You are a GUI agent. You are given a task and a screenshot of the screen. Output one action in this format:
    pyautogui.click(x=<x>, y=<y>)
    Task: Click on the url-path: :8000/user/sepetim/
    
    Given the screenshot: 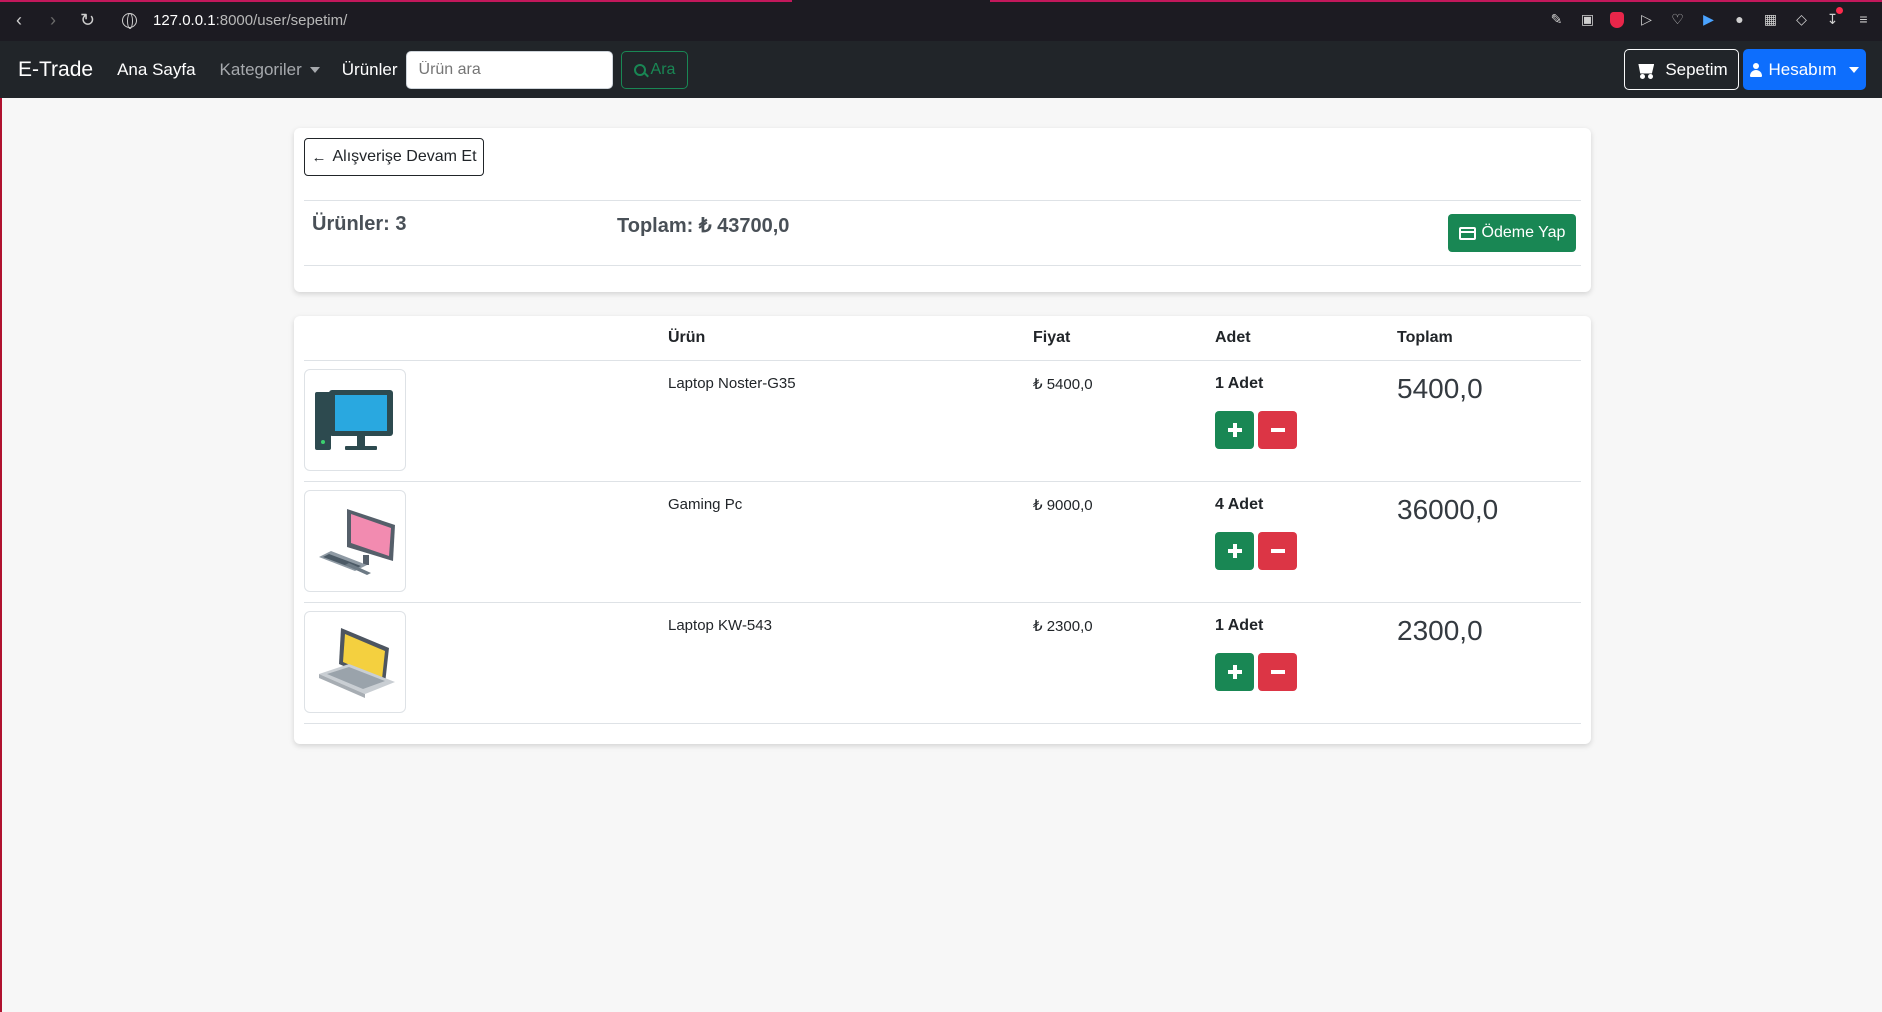 What is the action you would take?
    pyautogui.click(x=281, y=20)
    